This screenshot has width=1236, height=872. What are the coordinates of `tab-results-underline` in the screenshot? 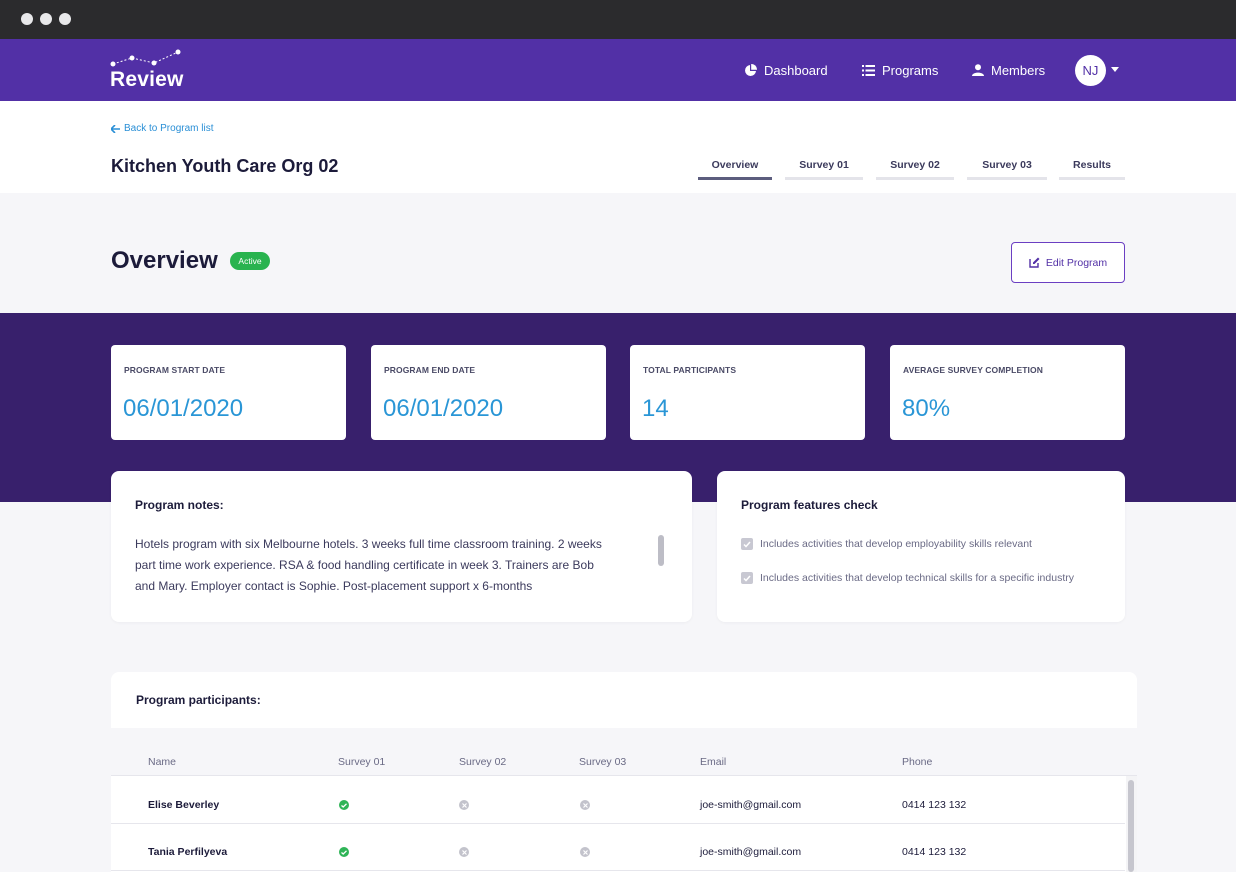 It's located at (1092, 178).